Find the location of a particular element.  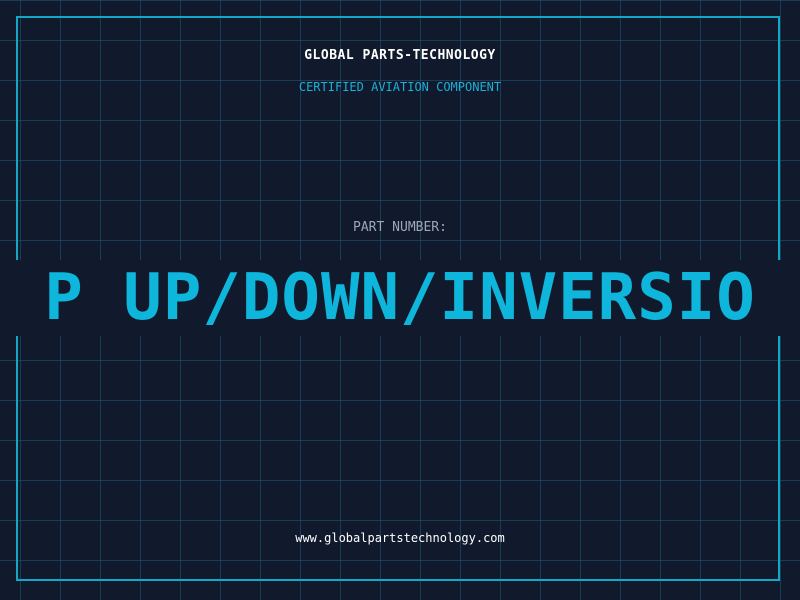

part-number-value: P UP/DOWN/INVERSIO is located at coordinates (400, 298).